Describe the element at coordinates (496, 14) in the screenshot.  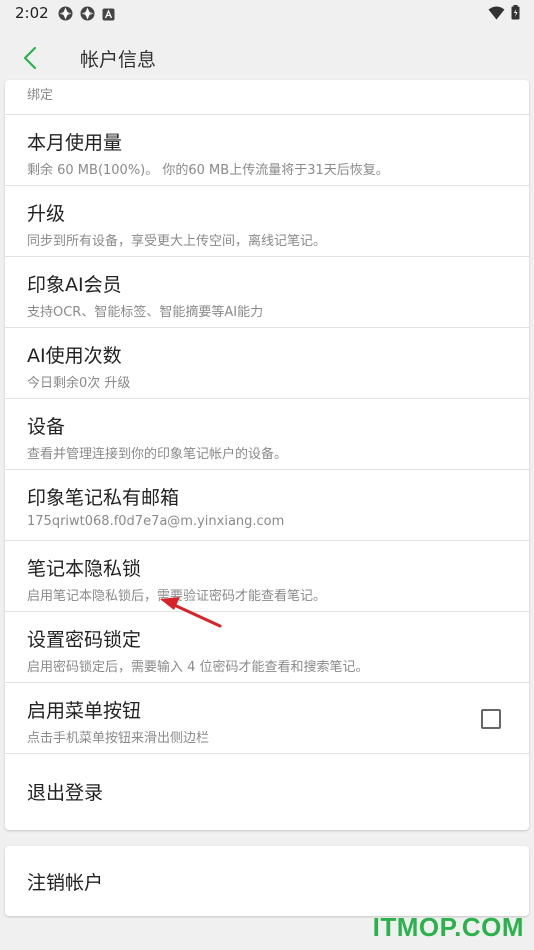
I see `wifi-icon` at that location.